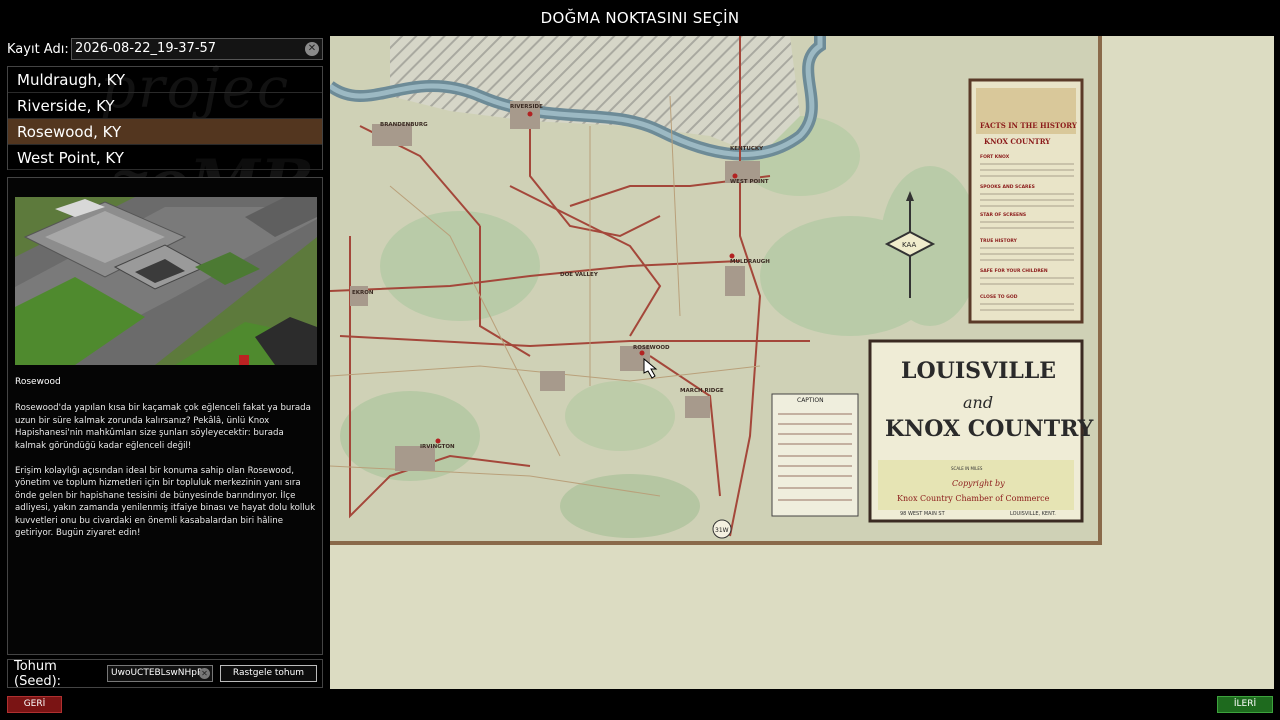  I want to click on back-button: GERİ, so click(34, 704).